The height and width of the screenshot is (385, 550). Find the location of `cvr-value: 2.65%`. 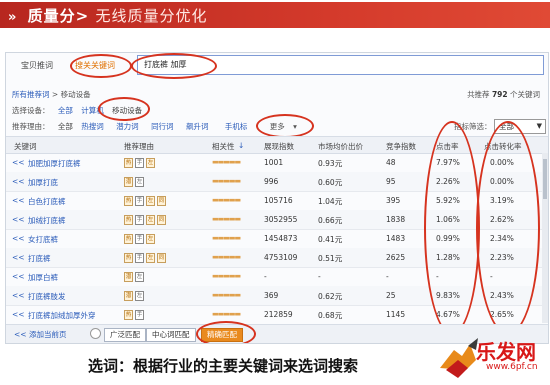

cvr-value: 2.65% is located at coordinates (502, 314).